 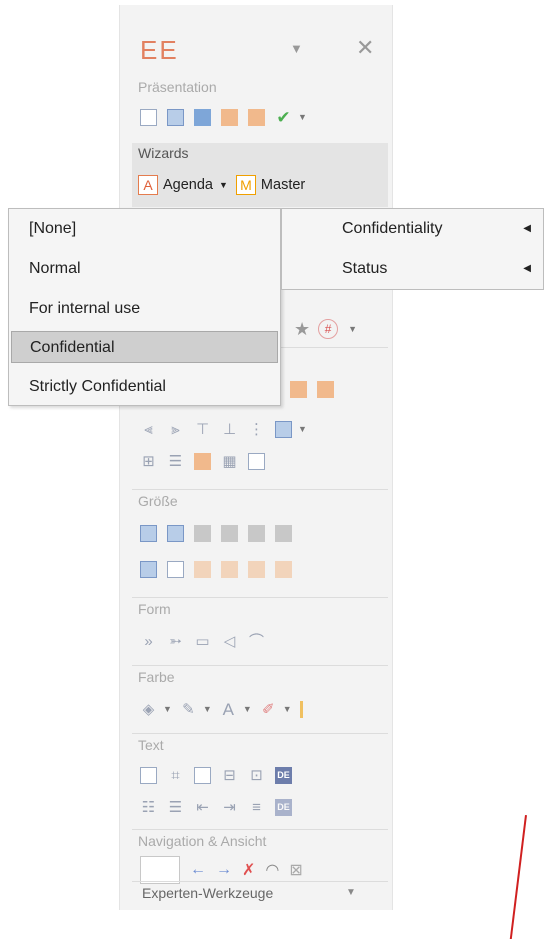 What do you see at coordinates (365, 48) in the screenshot?
I see `close-icon: ✕` at bounding box center [365, 48].